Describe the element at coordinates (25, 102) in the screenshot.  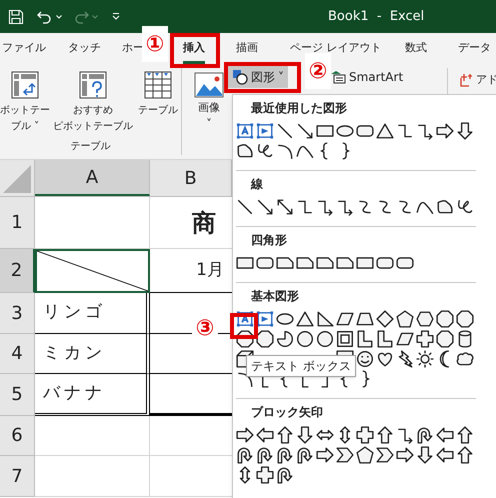
I see `ribbon-button: ボットテー ブル ˅` at that location.